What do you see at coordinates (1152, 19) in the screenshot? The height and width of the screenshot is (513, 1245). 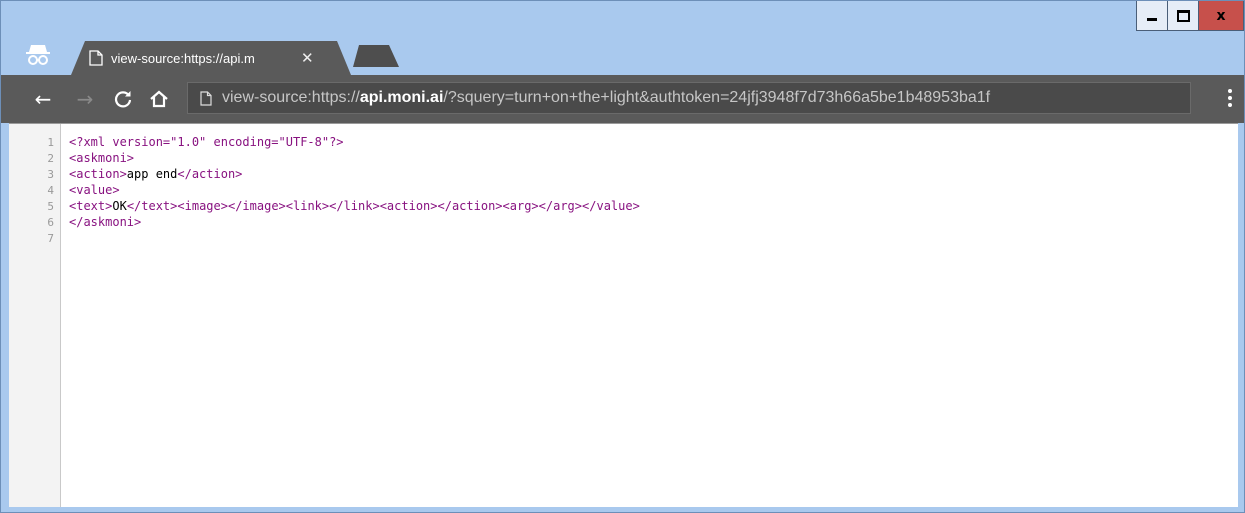 I see `minimize-icon` at bounding box center [1152, 19].